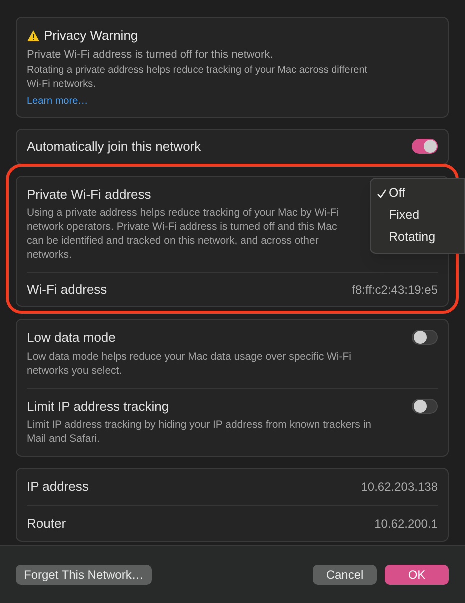 The height and width of the screenshot is (603, 465). Describe the element at coordinates (89, 195) in the screenshot. I see `private-address-title: Private Wi-Fi address` at that location.